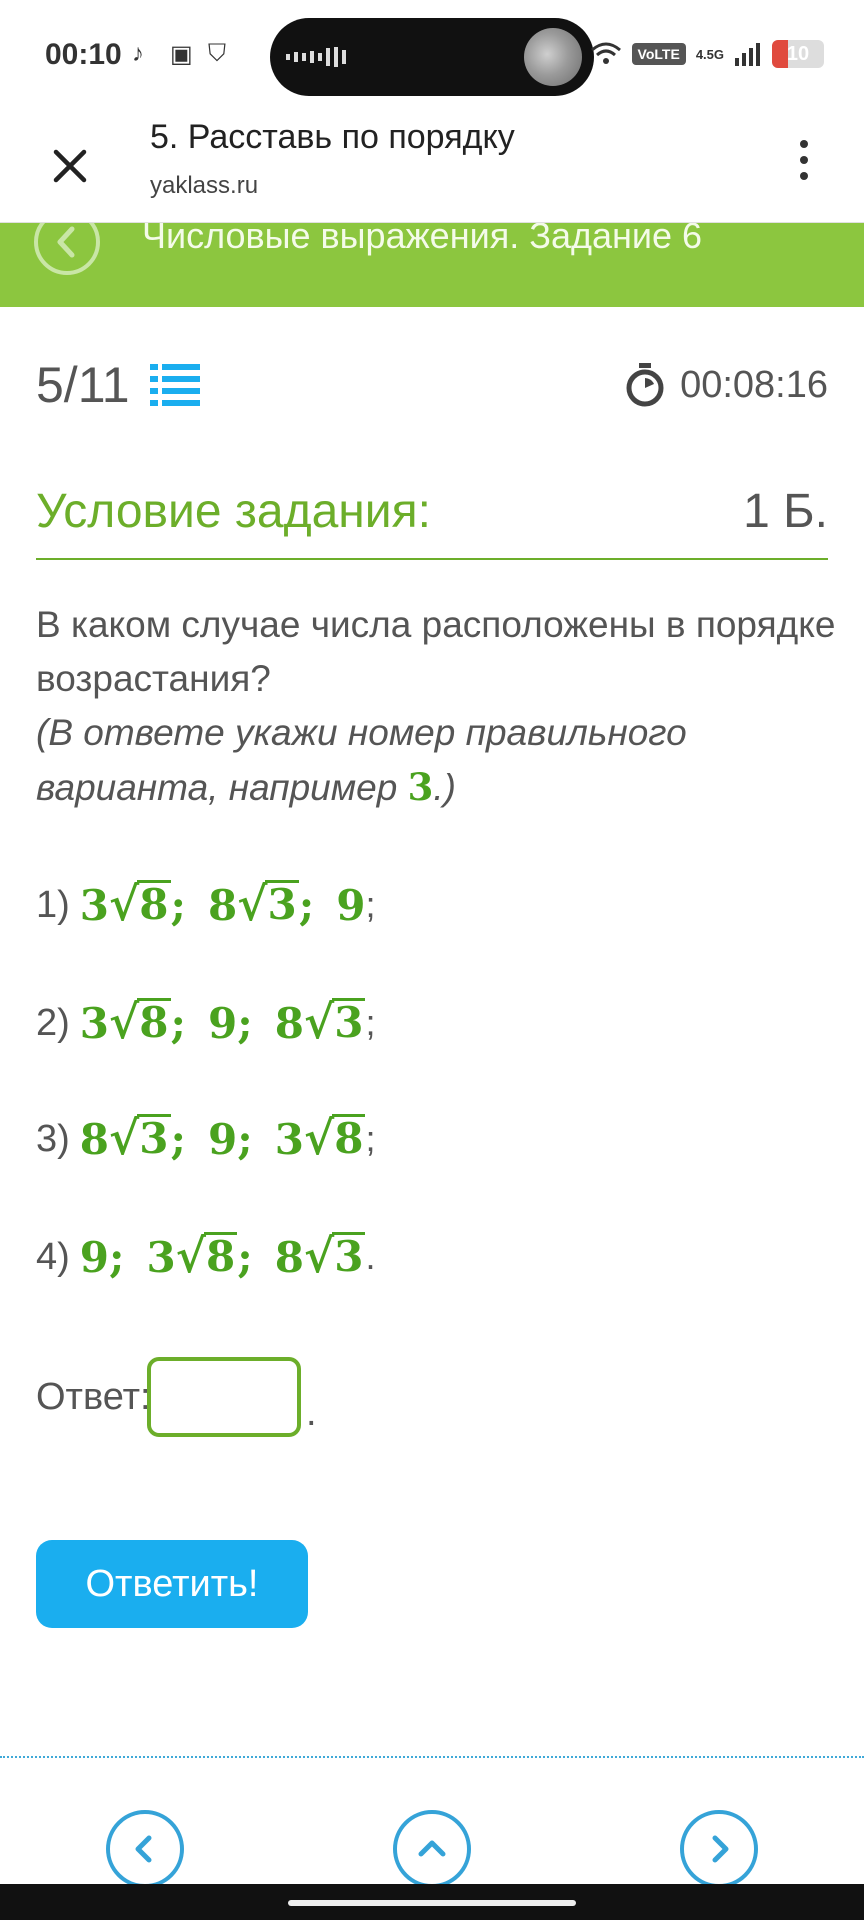 The height and width of the screenshot is (1920, 864). I want to click on option-expression: 3 √ 8; 8 √ 3; 9, so click(222, 904).